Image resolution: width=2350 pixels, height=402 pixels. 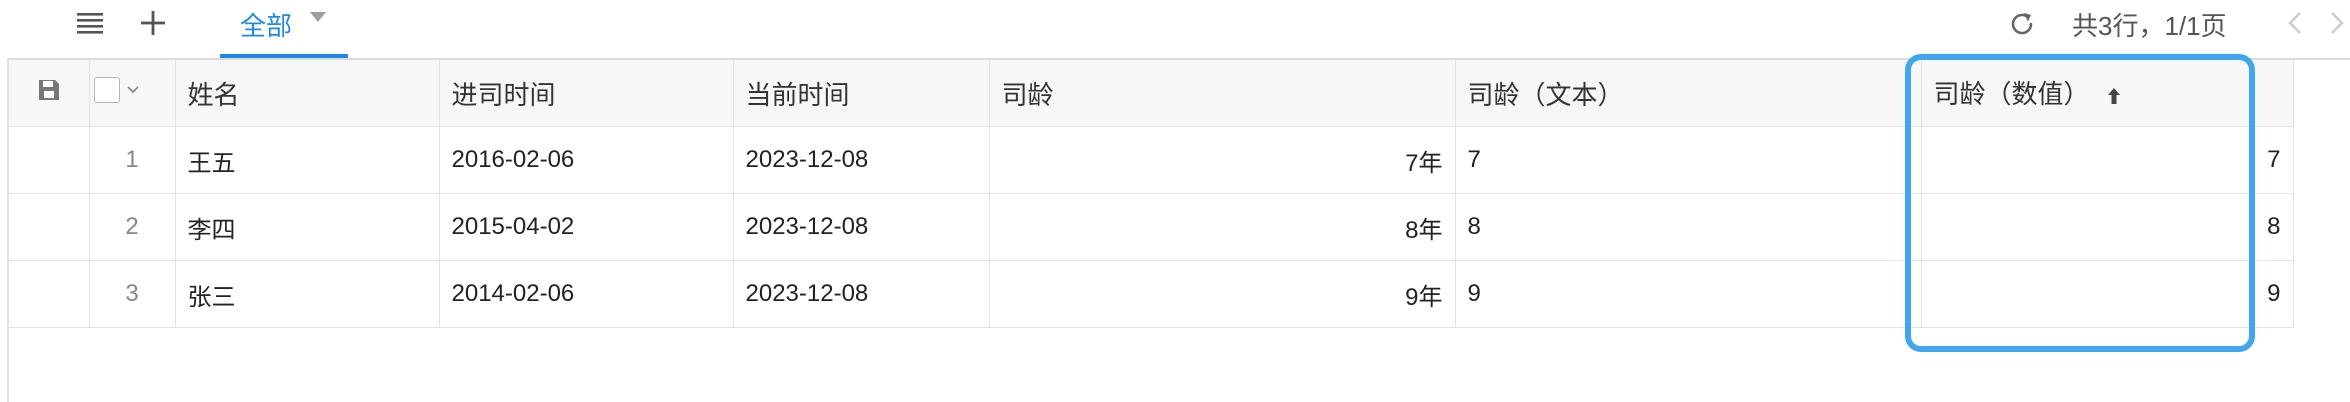 What do you see at coordinates (90, 23) in the screenshot?
I see `menu-lines-icon` at bounding box center [90, 23].